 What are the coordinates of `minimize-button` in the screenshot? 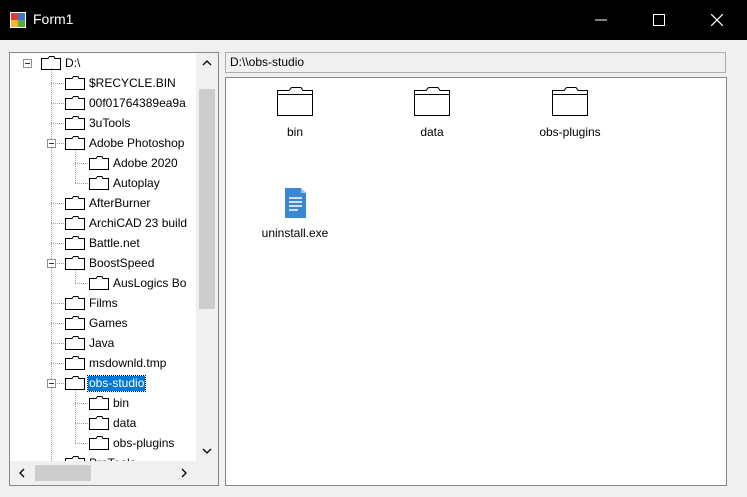 It's located at (601, 20).